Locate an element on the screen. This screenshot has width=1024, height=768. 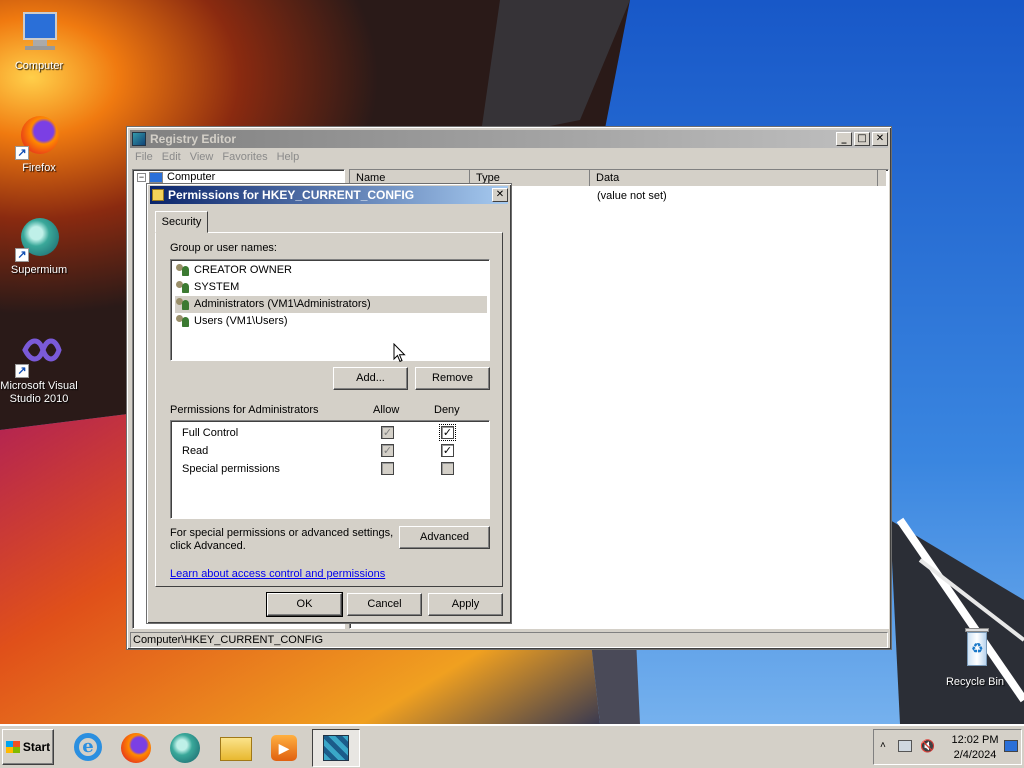
perm-name: Full Control is located at coordinates (210, 433).